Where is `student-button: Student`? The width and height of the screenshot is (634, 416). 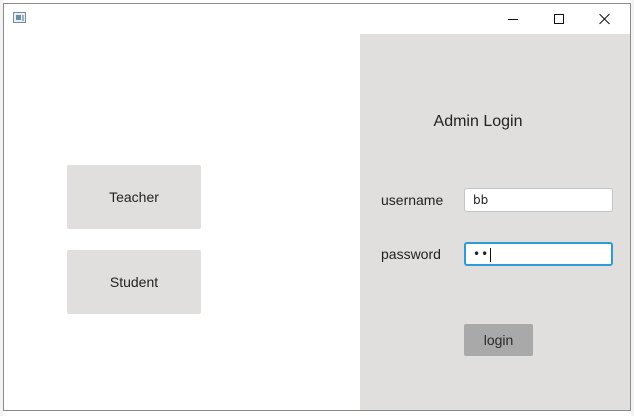 student-button: Student is located at coordinates (134, 282).